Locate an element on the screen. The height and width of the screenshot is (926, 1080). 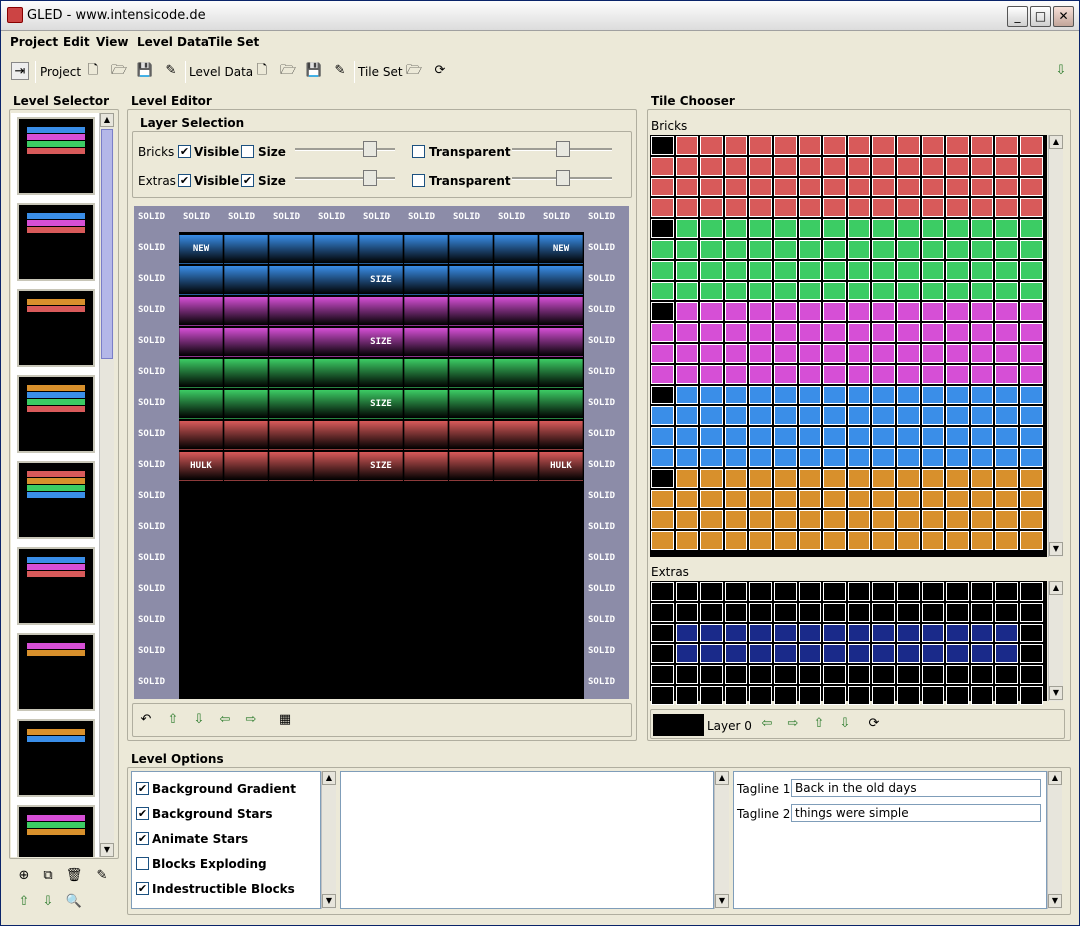
detail-scrollbar: ▲ ▼ is located at coordinates (721, 840).